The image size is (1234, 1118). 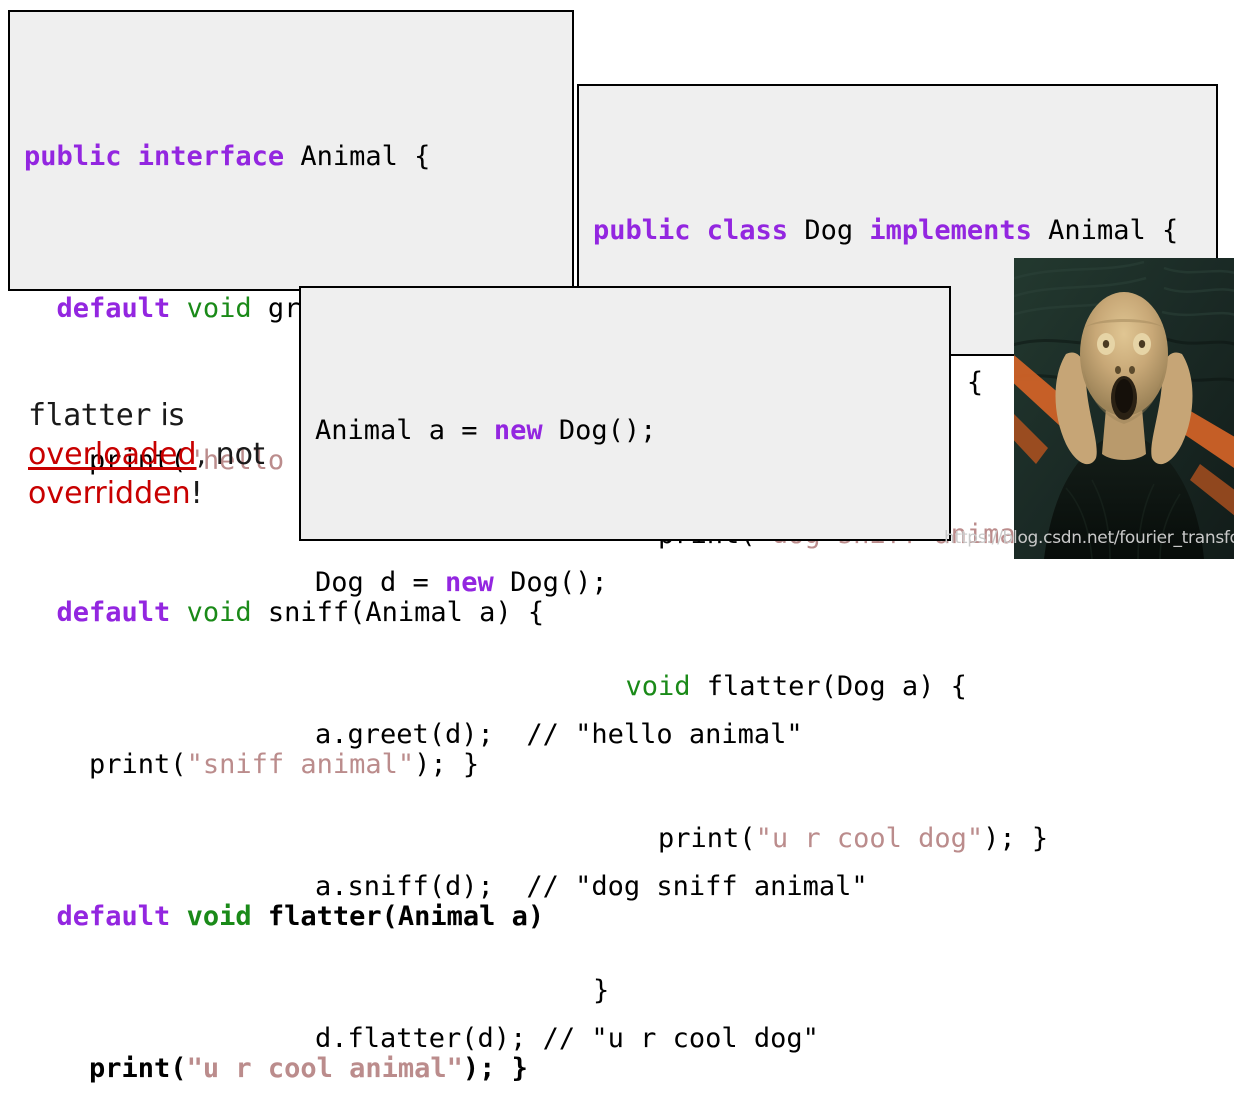 I want to click on code-line: void flatter(Dog a) {, so click(x=904, y=687).